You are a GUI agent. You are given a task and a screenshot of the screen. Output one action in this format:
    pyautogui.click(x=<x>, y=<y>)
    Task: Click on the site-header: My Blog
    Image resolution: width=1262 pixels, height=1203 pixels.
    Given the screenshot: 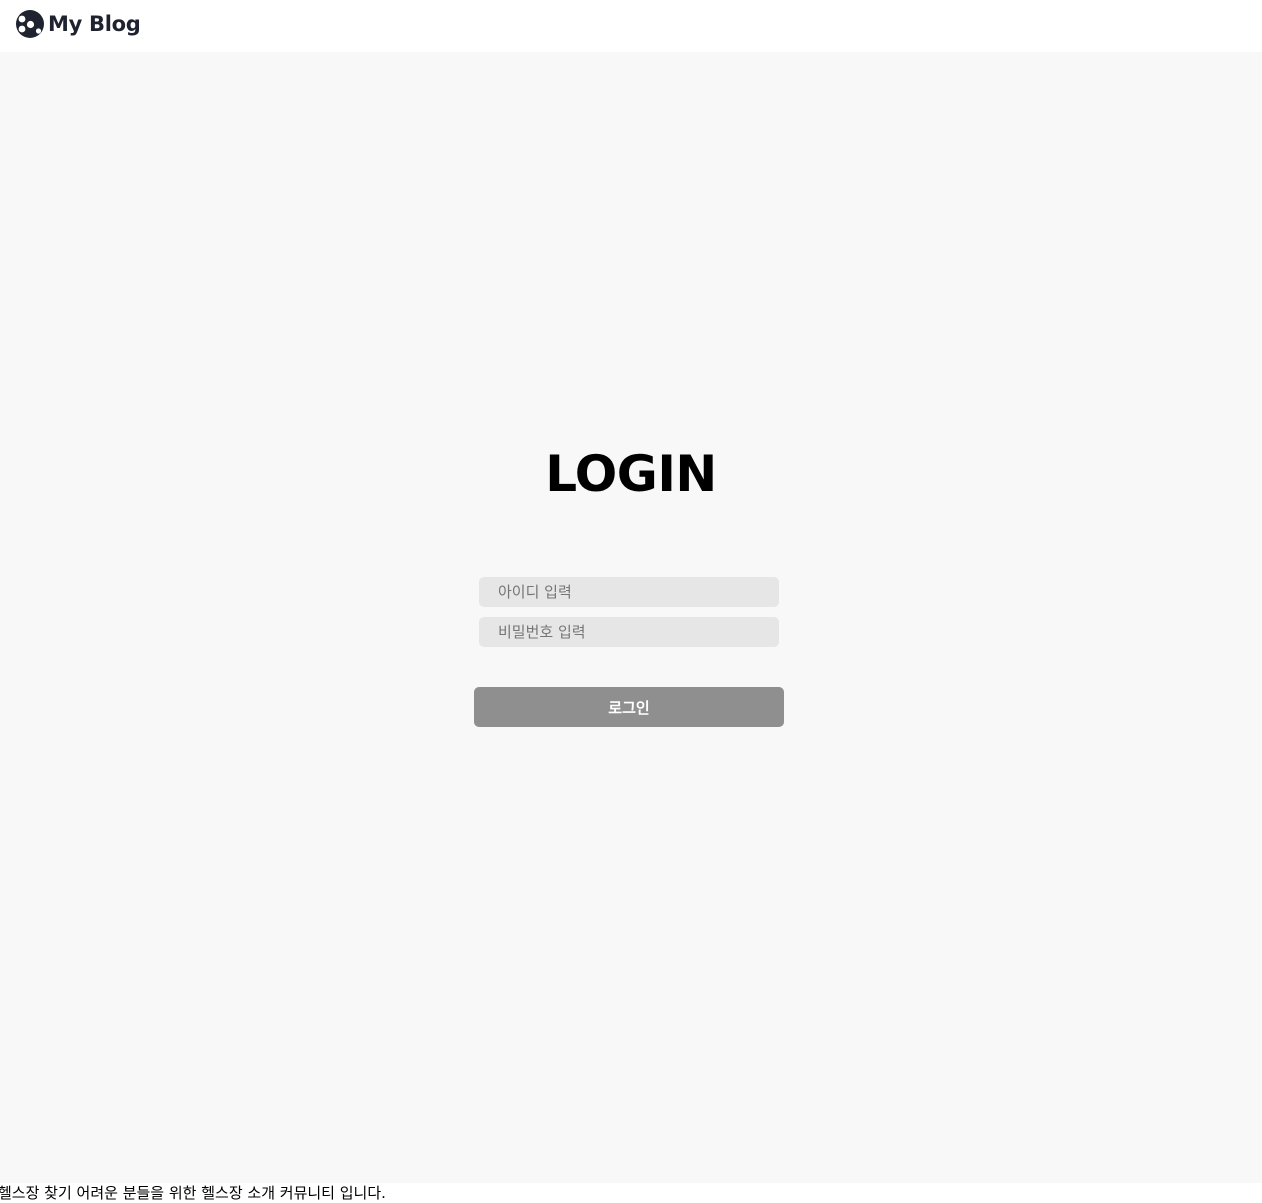 What is the action you would take?
    pyautogui.click(x=631, y=26)
    